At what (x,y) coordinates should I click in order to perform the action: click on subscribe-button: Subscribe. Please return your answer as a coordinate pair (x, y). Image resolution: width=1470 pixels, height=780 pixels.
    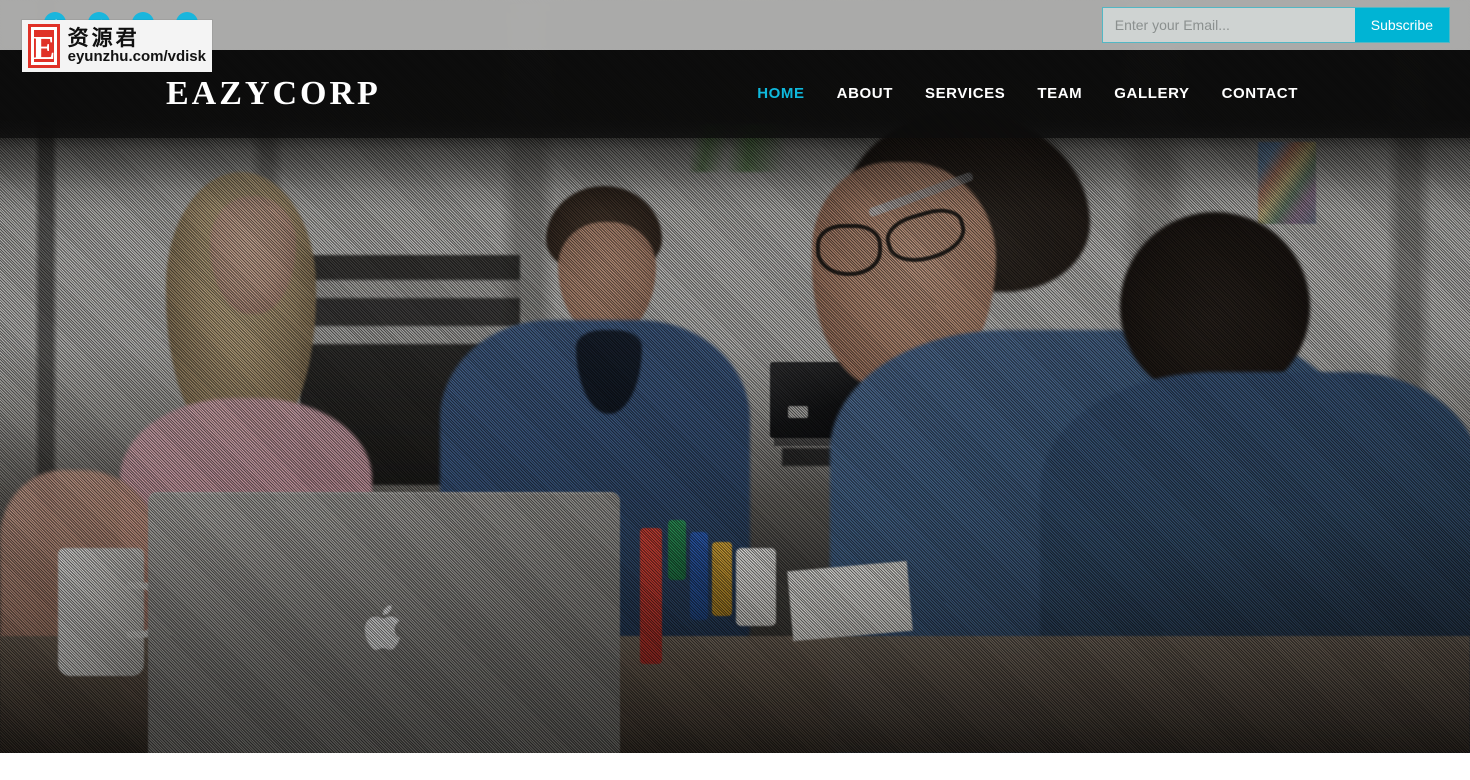
    Looking at the image, I should click on (1401, 25).